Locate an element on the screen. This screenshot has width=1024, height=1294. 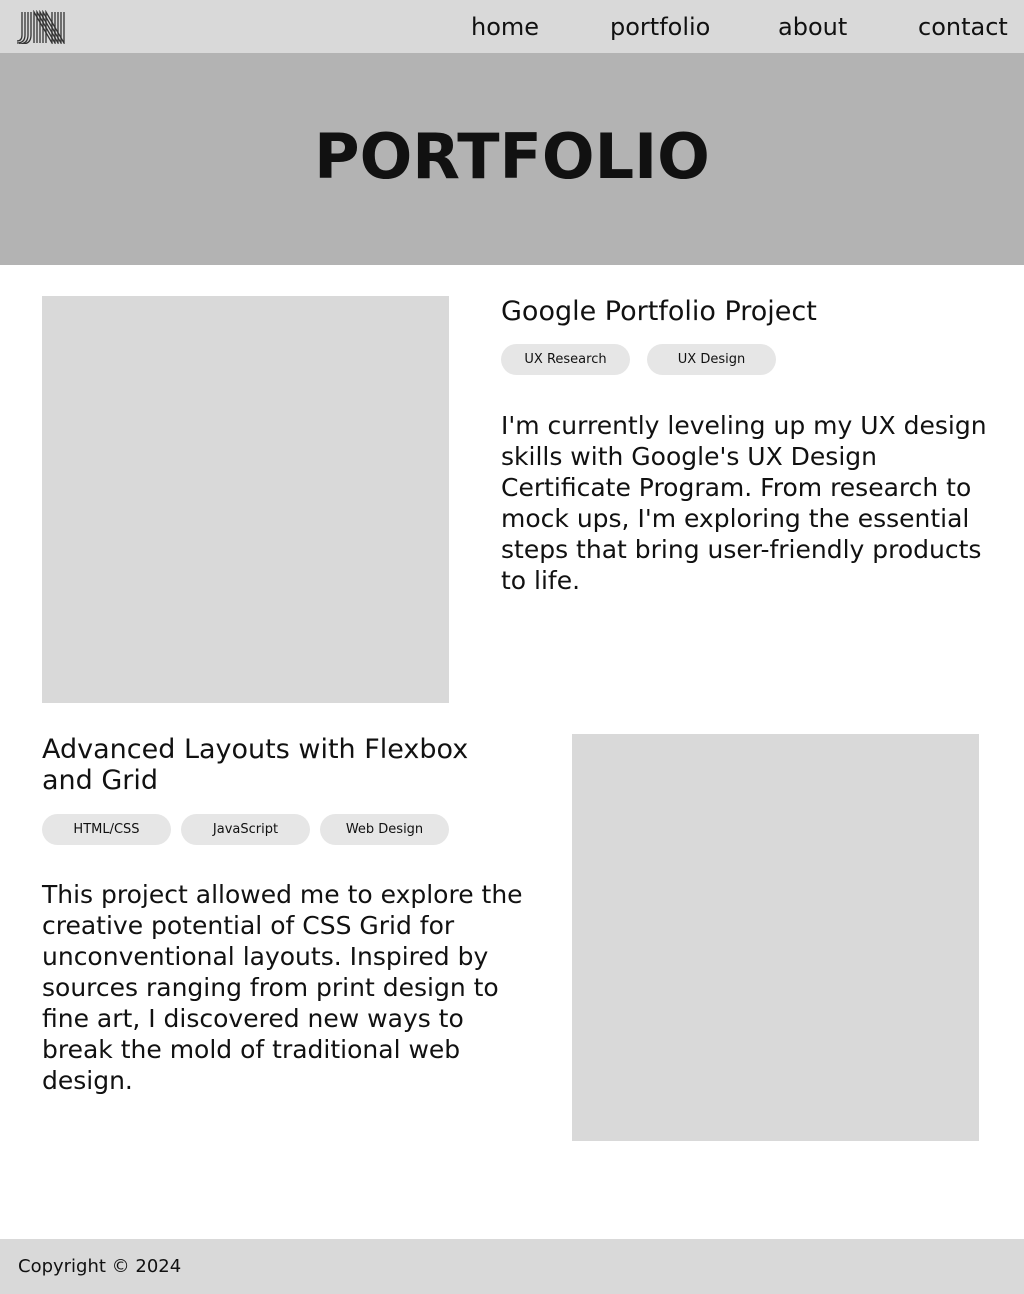
tag-web-design: Web Design is located at coordinates (384, 829).